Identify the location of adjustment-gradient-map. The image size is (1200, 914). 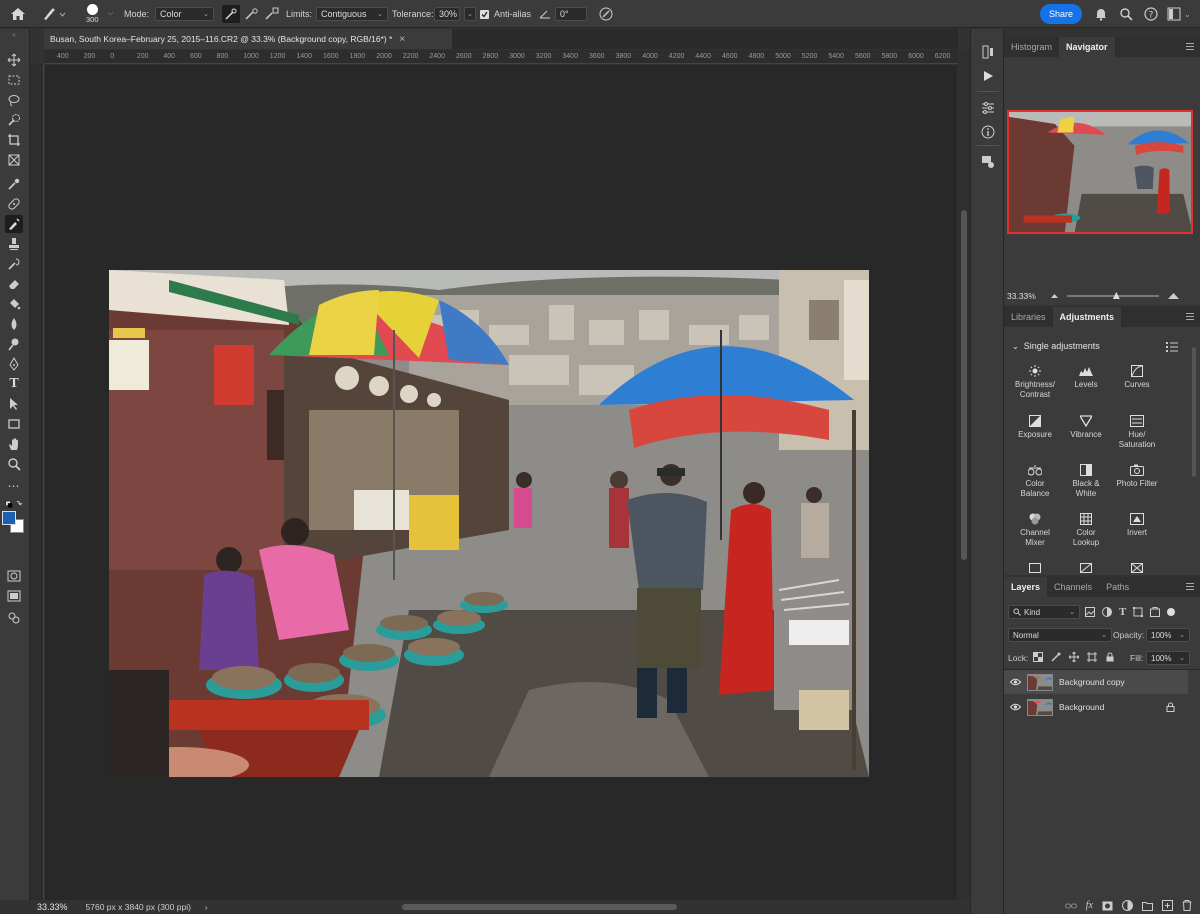
(1137, 568).